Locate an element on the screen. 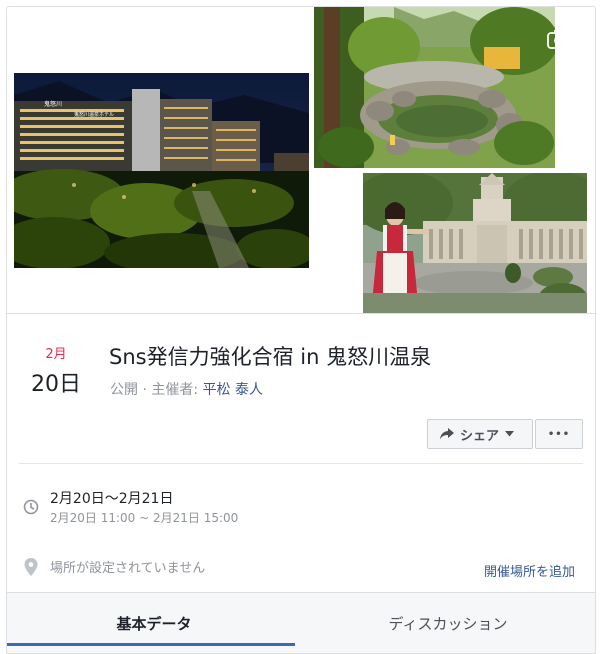 The height and width of the screenshot is (654, 600). tab-discussion: ディスカッション is located at coordinates (448, 623).